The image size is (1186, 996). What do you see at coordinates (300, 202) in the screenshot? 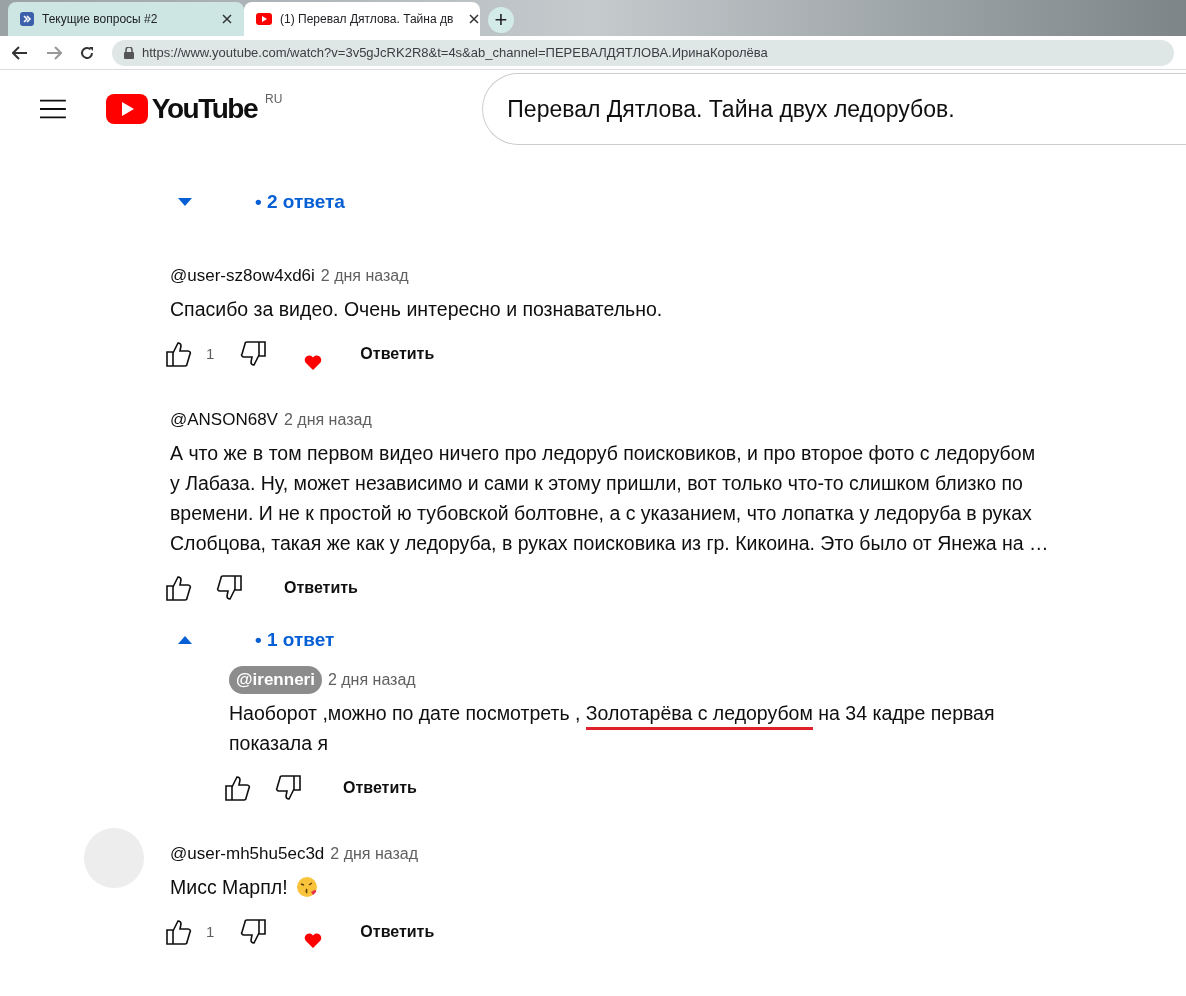
I see `replies-toggle: • 2 ответа` at bounding box center [300, 202].